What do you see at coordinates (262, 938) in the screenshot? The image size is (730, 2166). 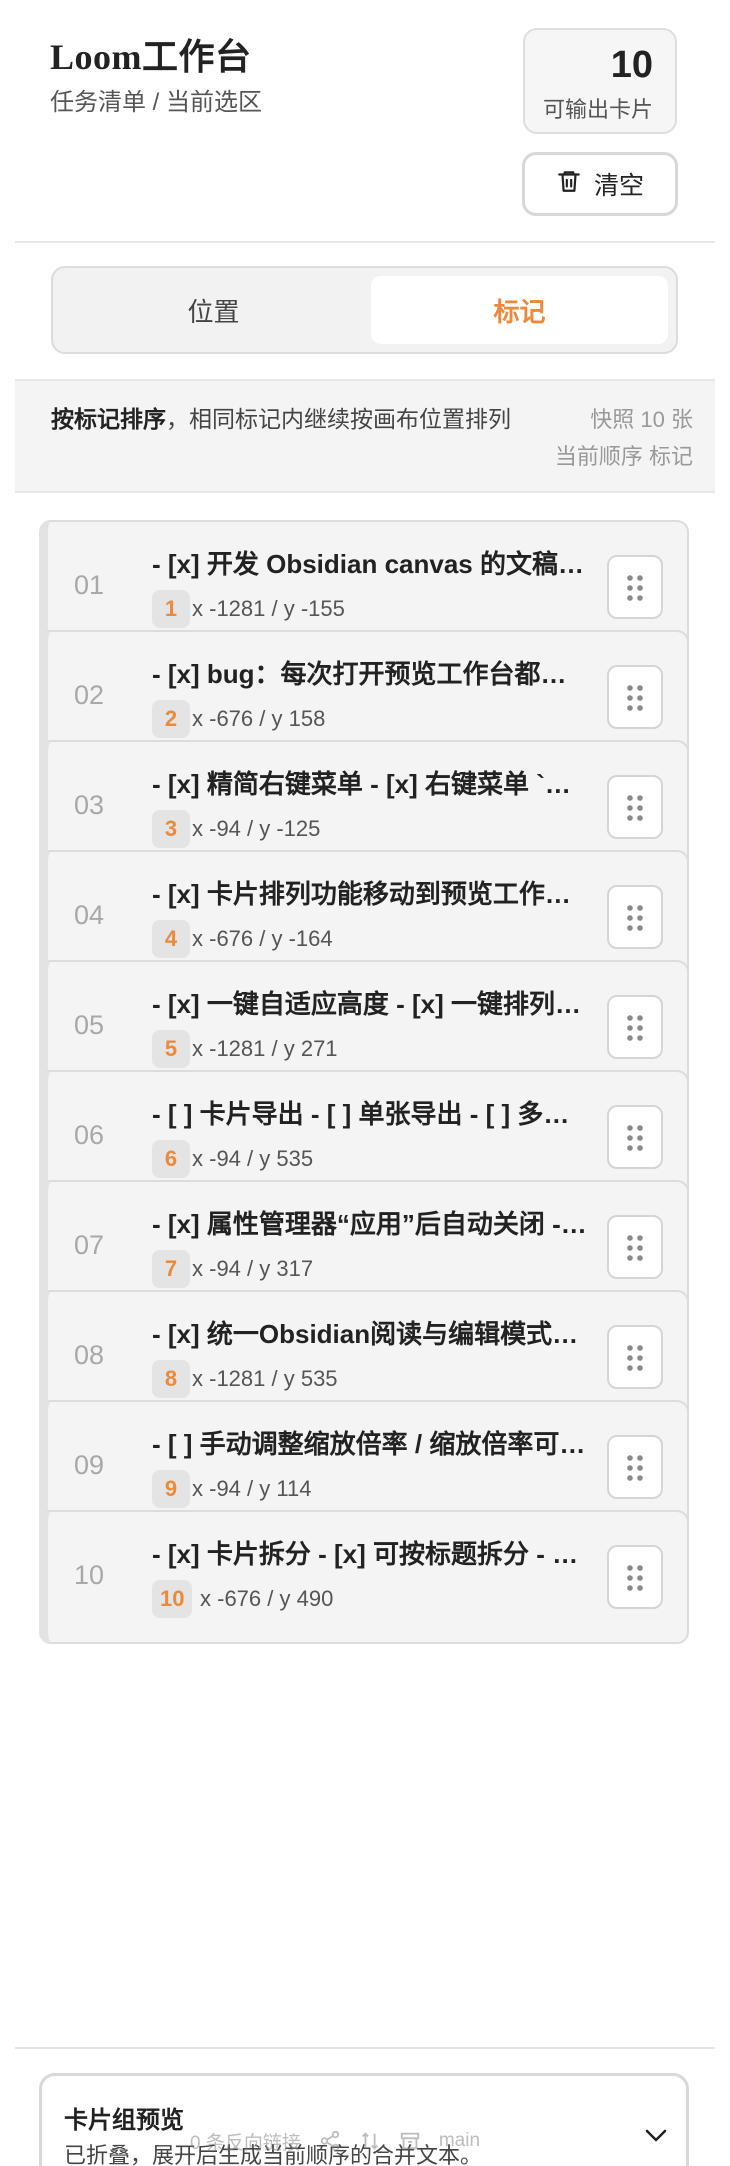 I see `card-coordinates: x -676 / y -164` at bounding box center [262, 938].